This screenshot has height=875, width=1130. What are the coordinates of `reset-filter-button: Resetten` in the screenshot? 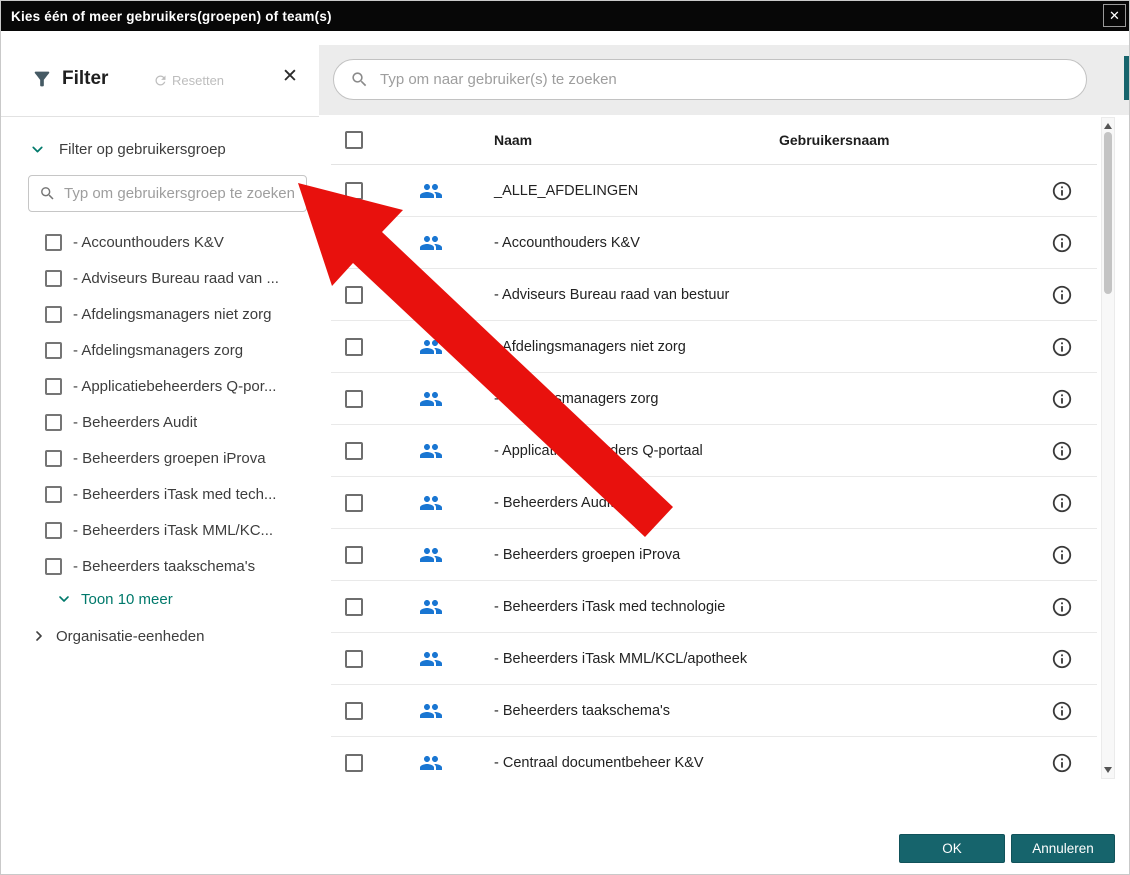 It's located at (188, 80).